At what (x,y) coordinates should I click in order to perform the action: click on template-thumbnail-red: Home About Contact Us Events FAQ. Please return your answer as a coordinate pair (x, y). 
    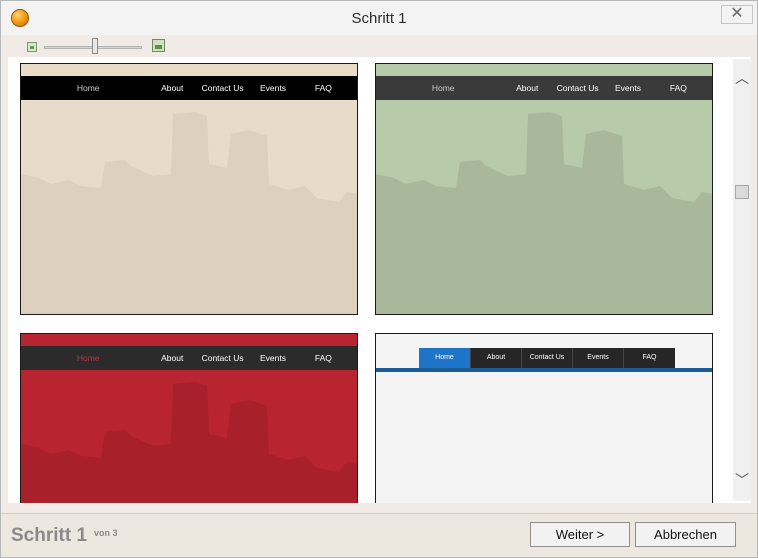
    Looking at the image, I should click on (189, 418).